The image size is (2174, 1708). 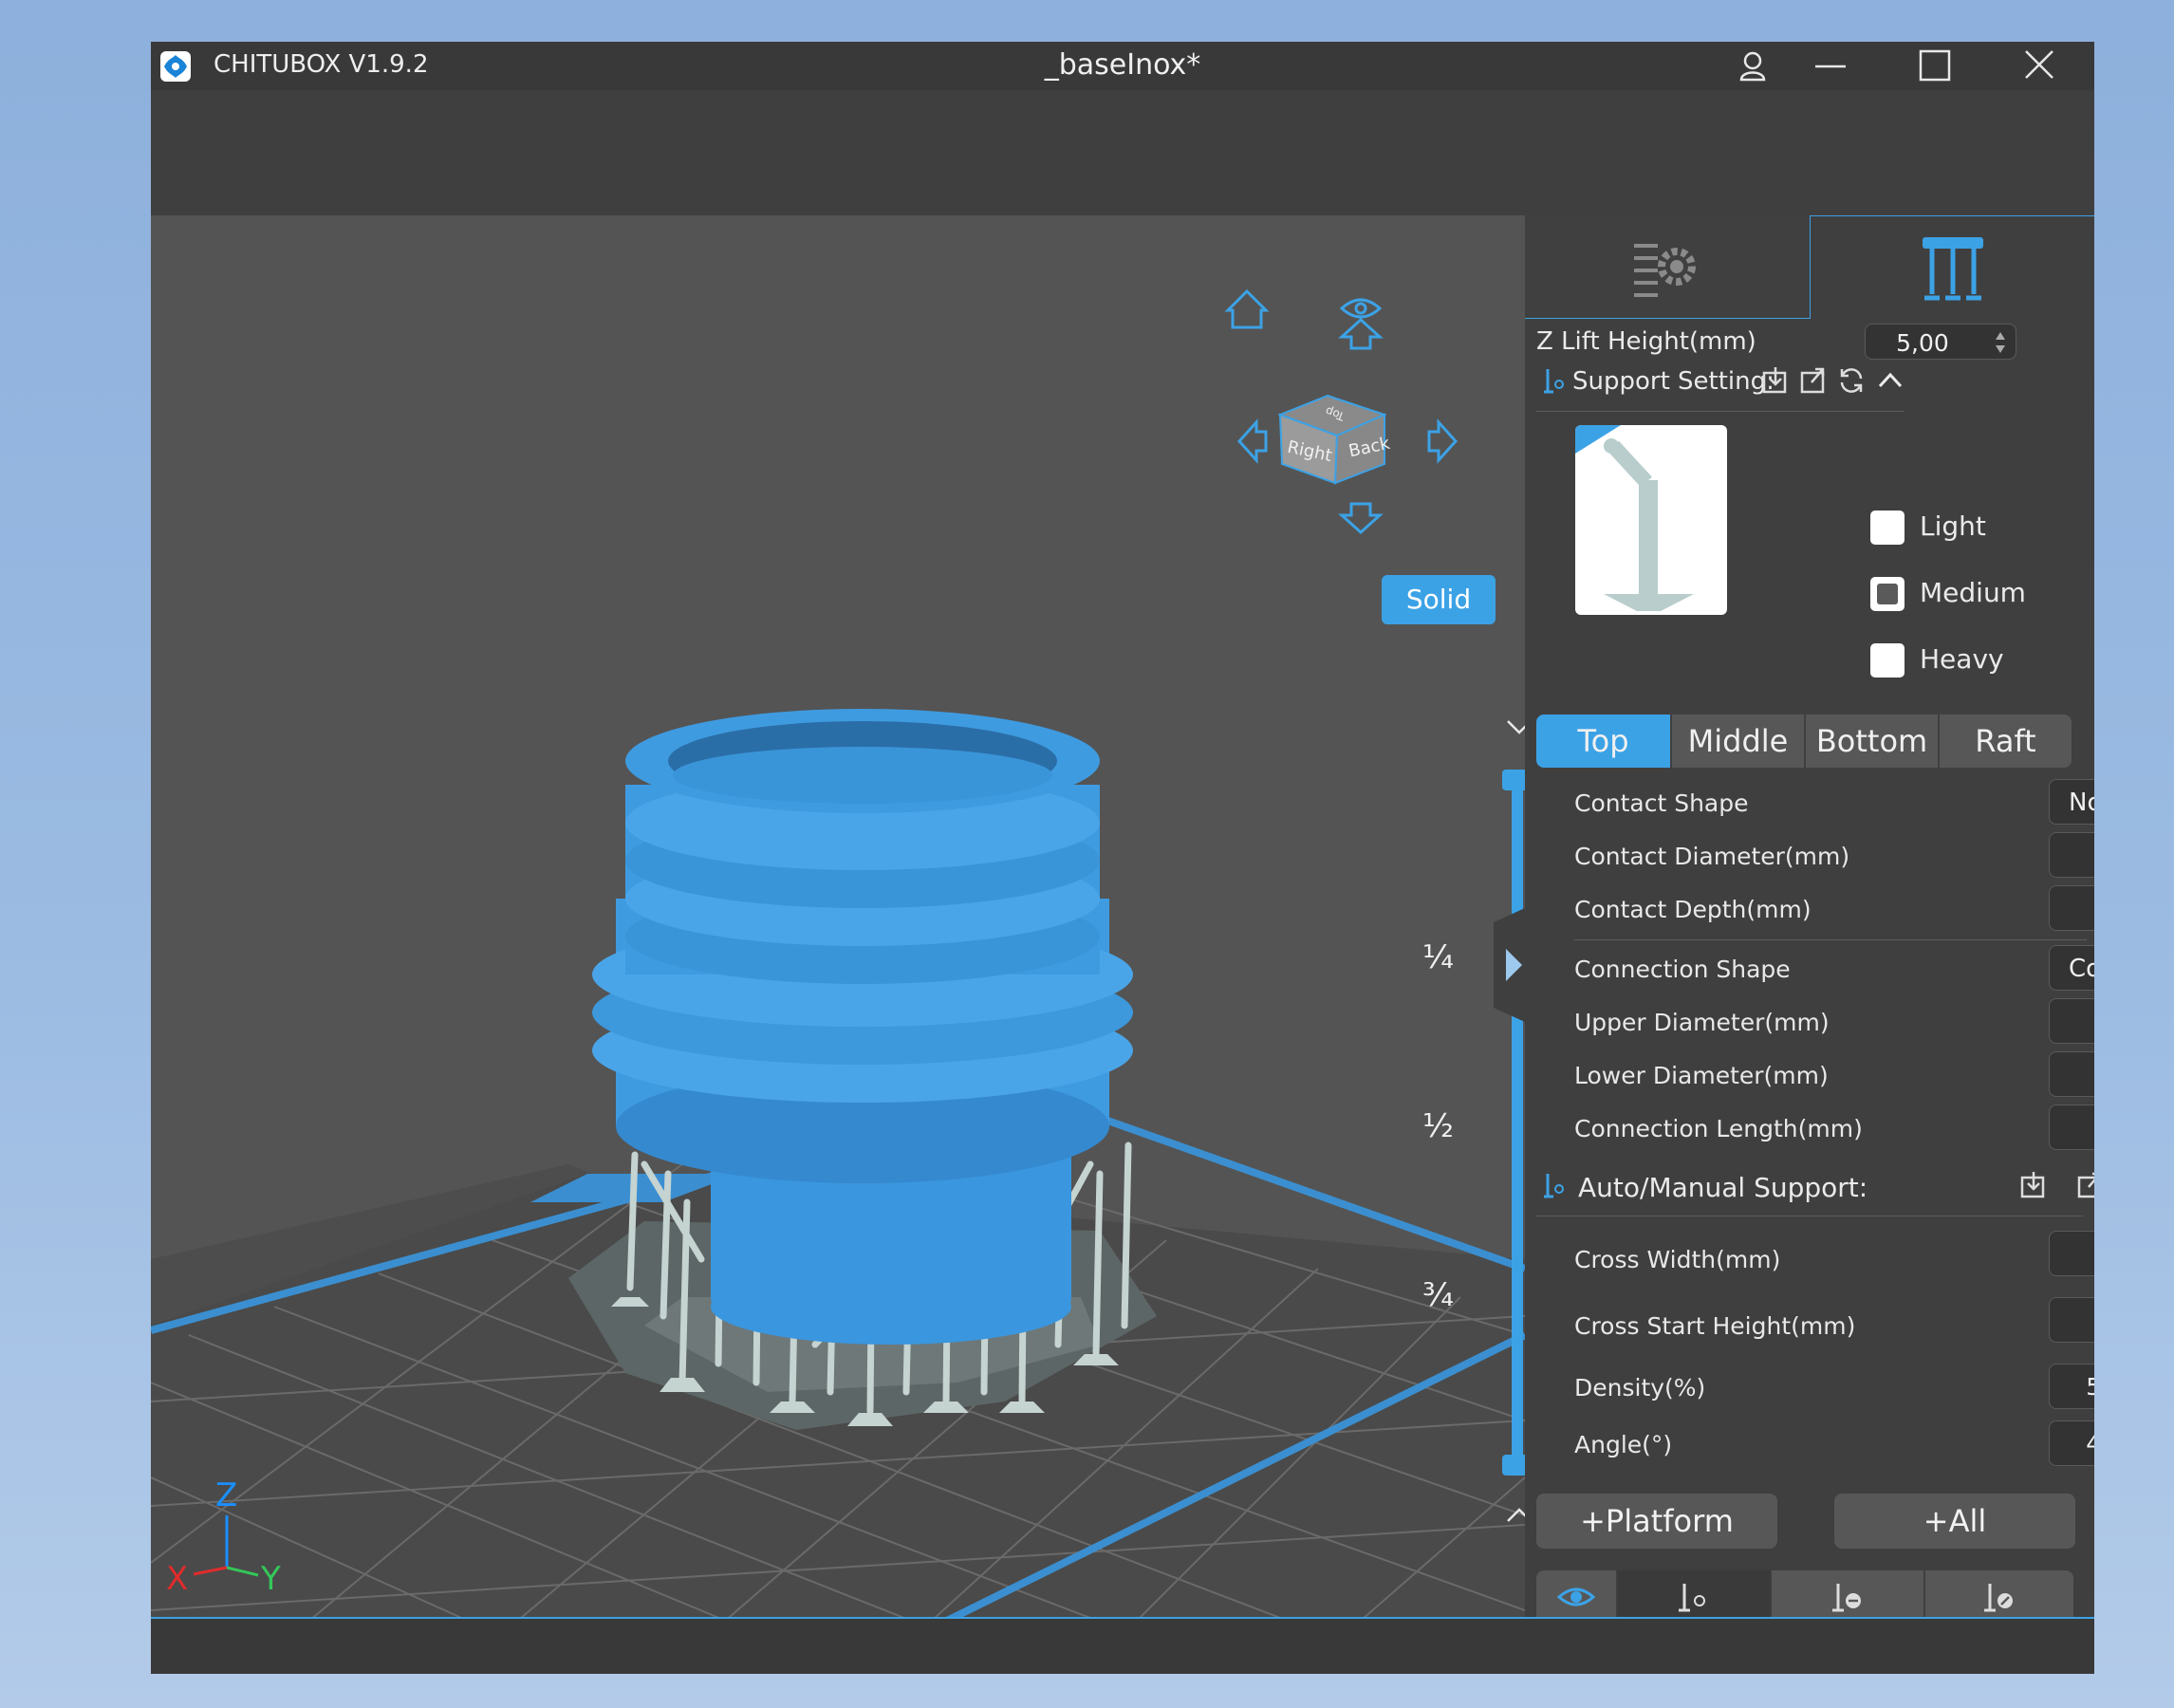 What do you see at coordinates (1702, 1022) in the screenshot?
I see `upper-diameter-label: Upper Diameter(mm)` at bounding box center [1702, 1022].